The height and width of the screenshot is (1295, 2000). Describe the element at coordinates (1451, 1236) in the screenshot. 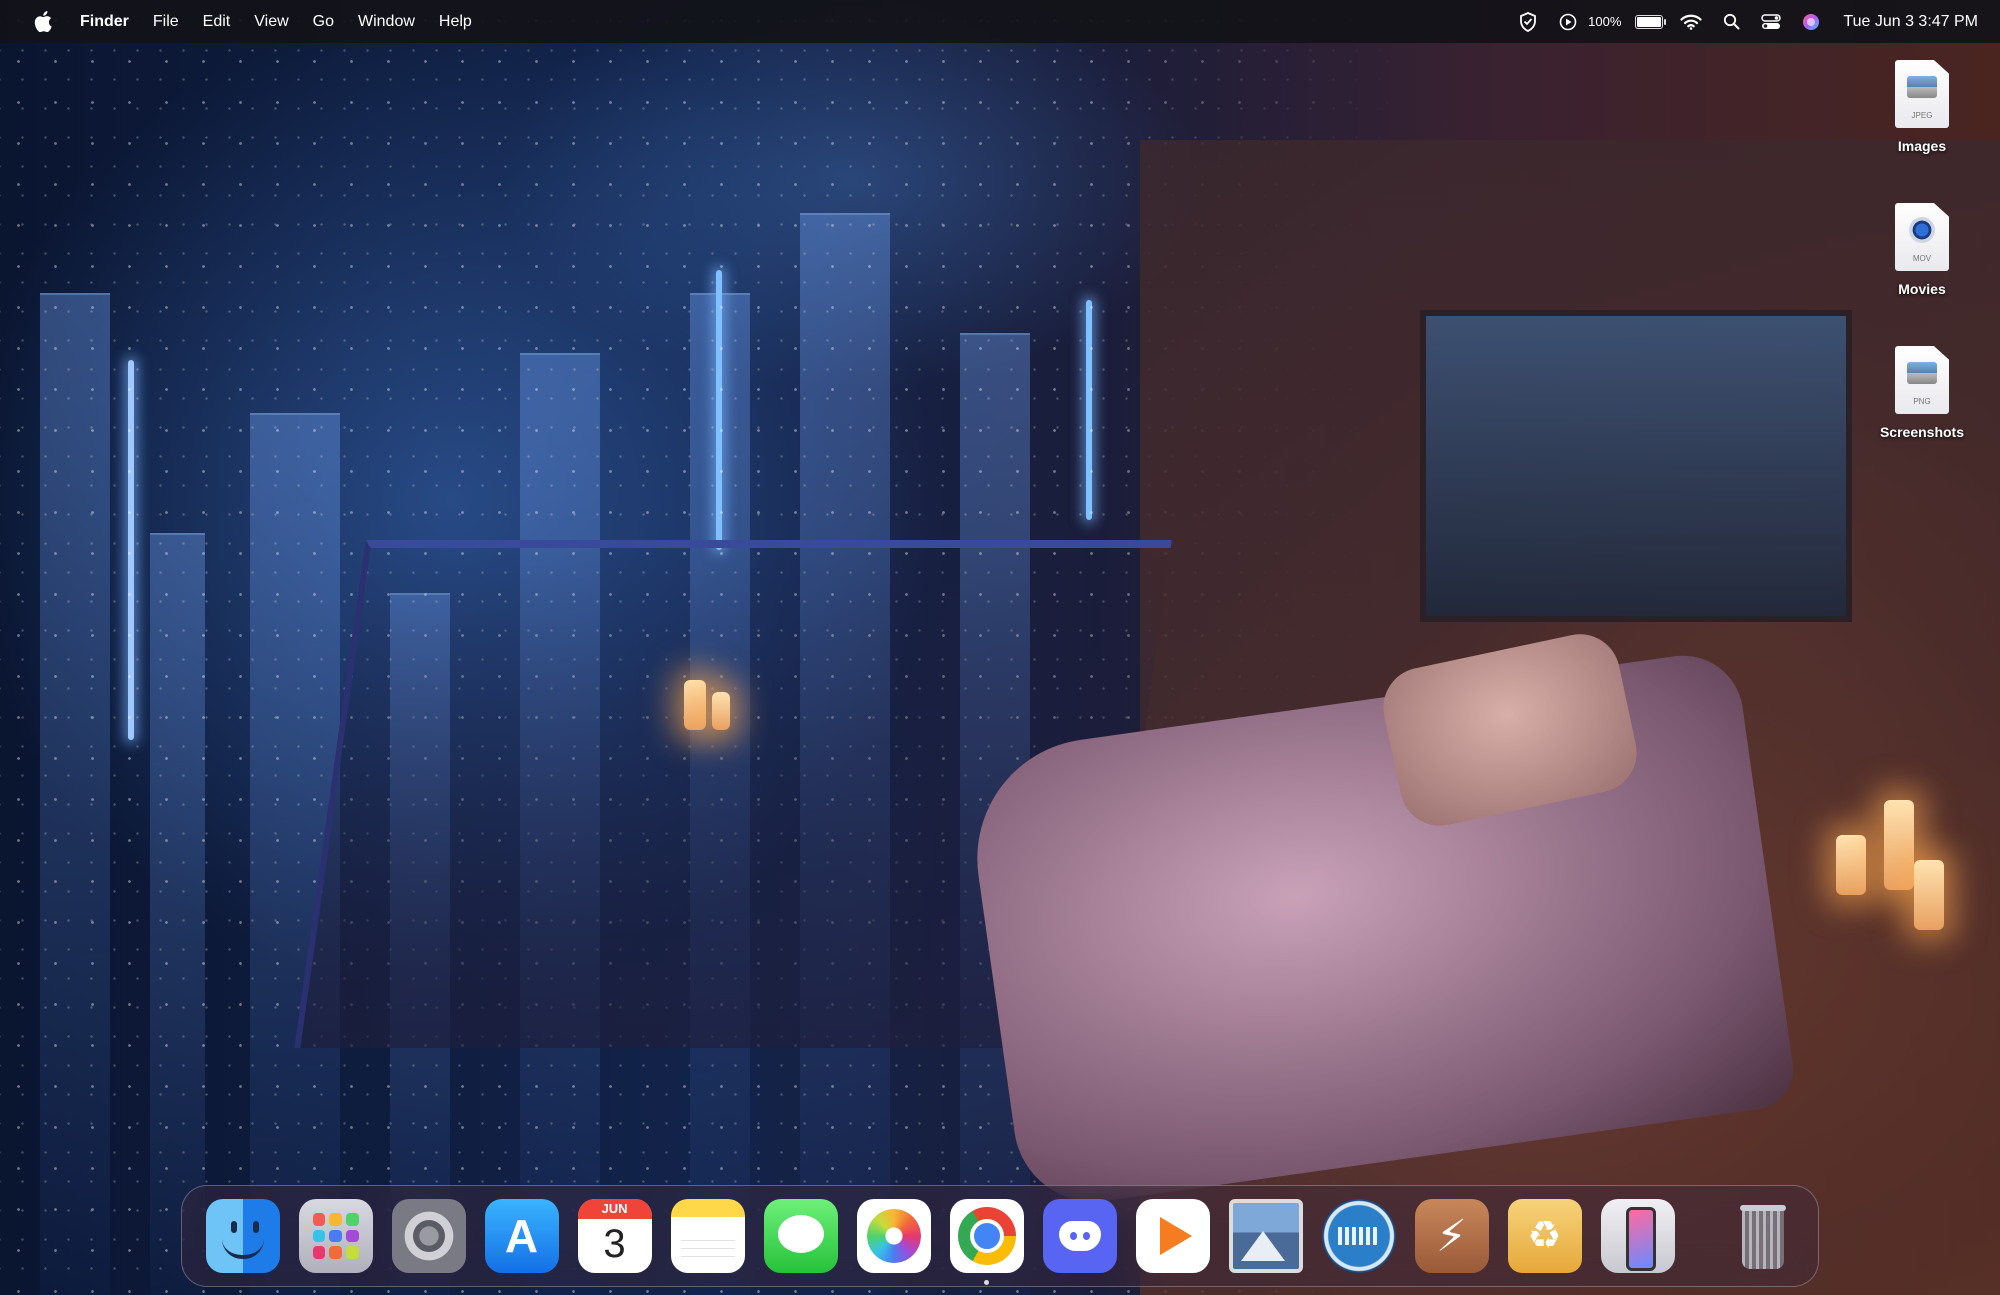

I see `dock-reeder-icon: ⚡` at that location.